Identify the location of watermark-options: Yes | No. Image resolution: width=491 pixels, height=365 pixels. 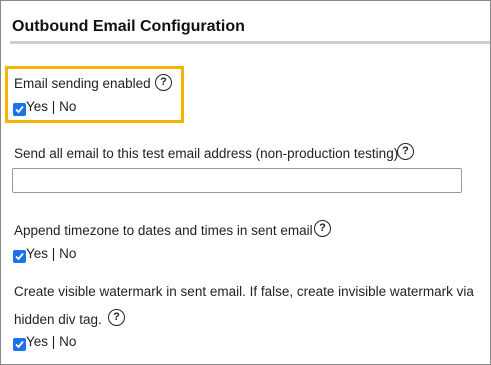
(51, 341).